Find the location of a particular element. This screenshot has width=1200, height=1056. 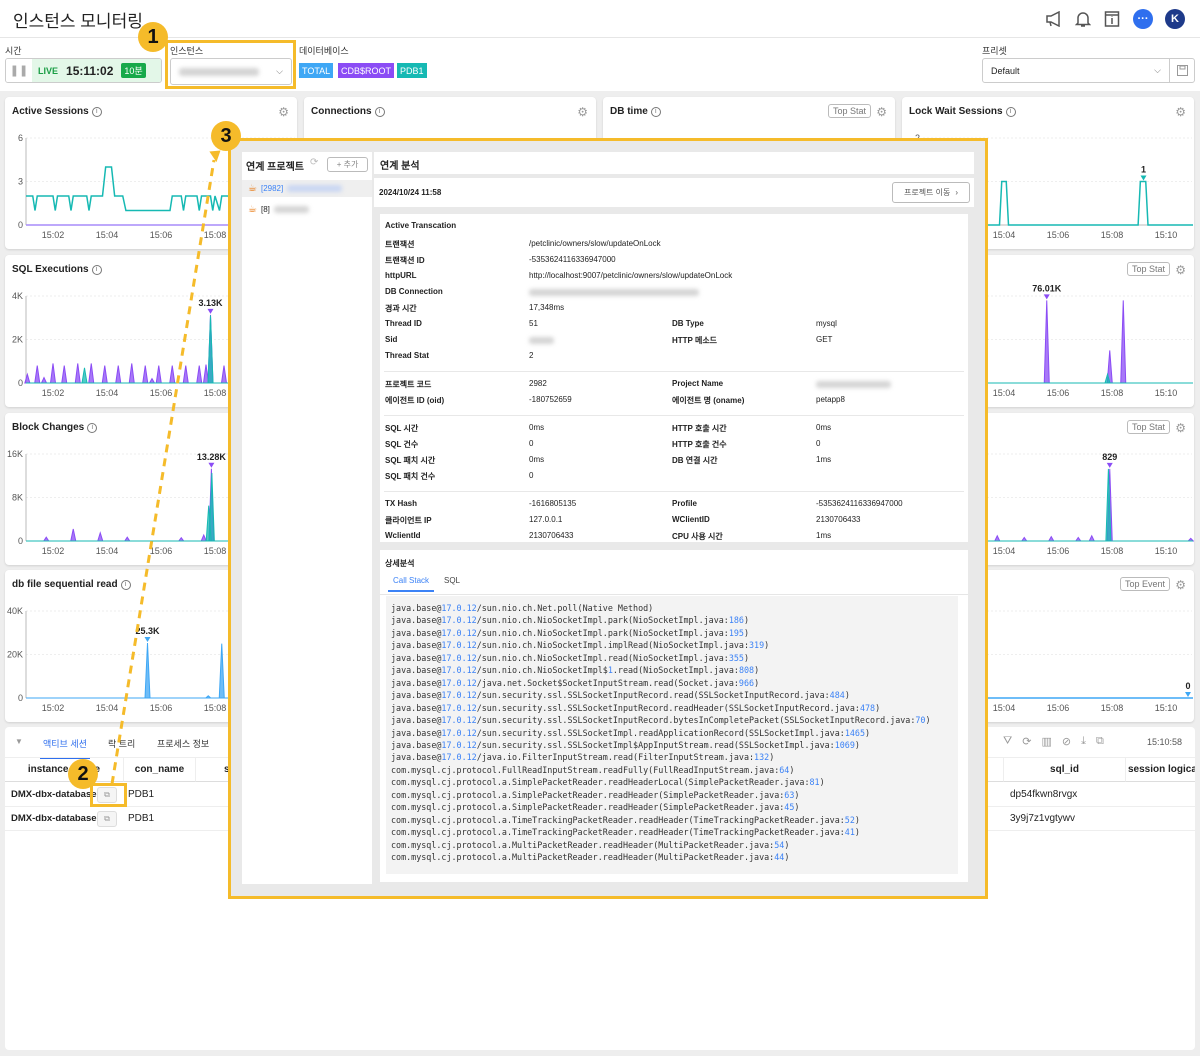

step-badge-1: 1 is located at coordinates (153, 37).